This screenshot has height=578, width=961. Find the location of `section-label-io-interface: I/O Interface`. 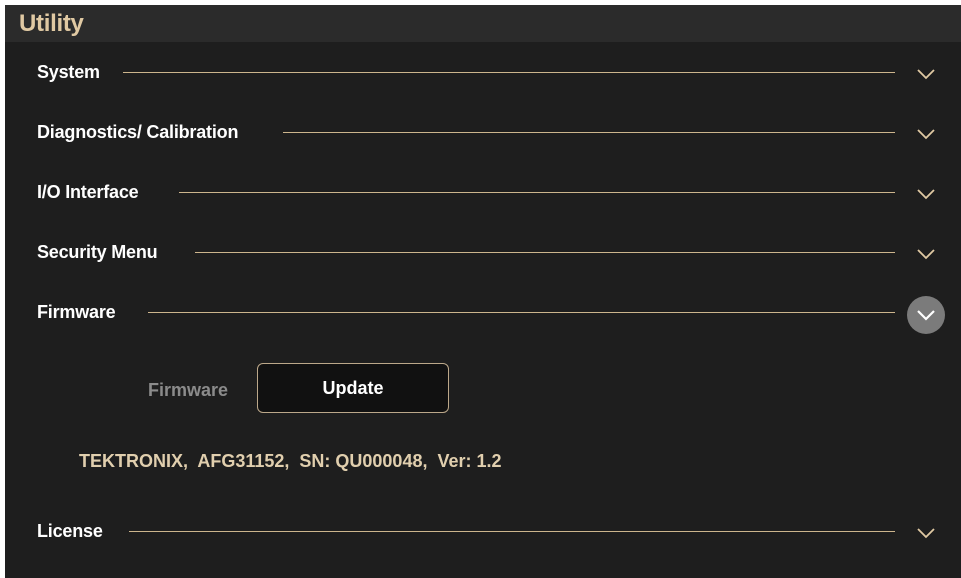

section-label-io-interface: I/O Interface is located at coordinates (88, 192).